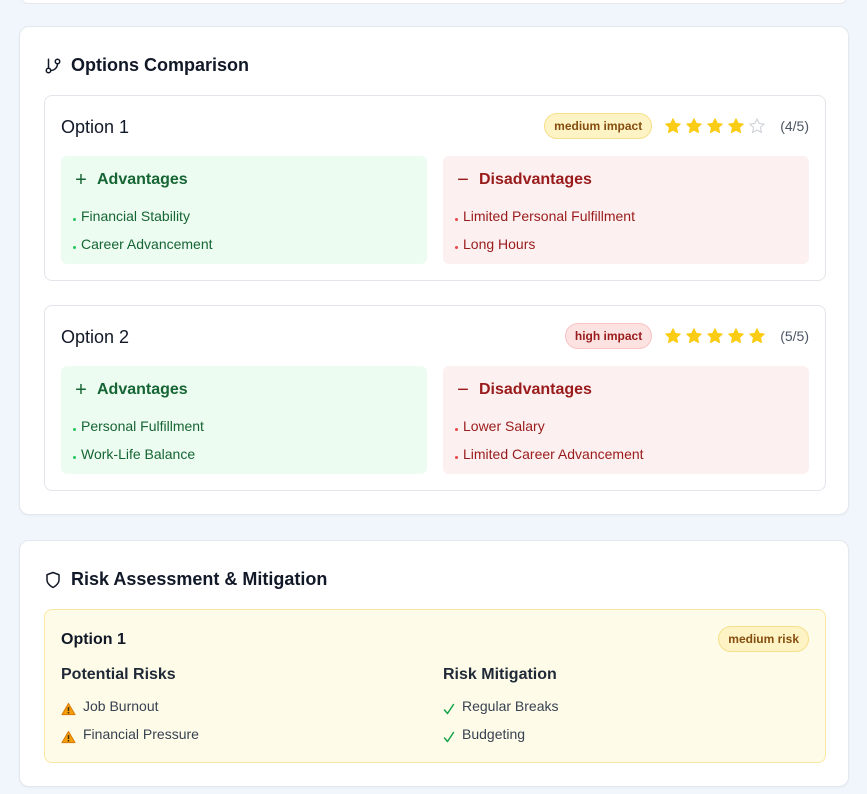  I want to click on list-item: Career Advancement, so click(143, 244).